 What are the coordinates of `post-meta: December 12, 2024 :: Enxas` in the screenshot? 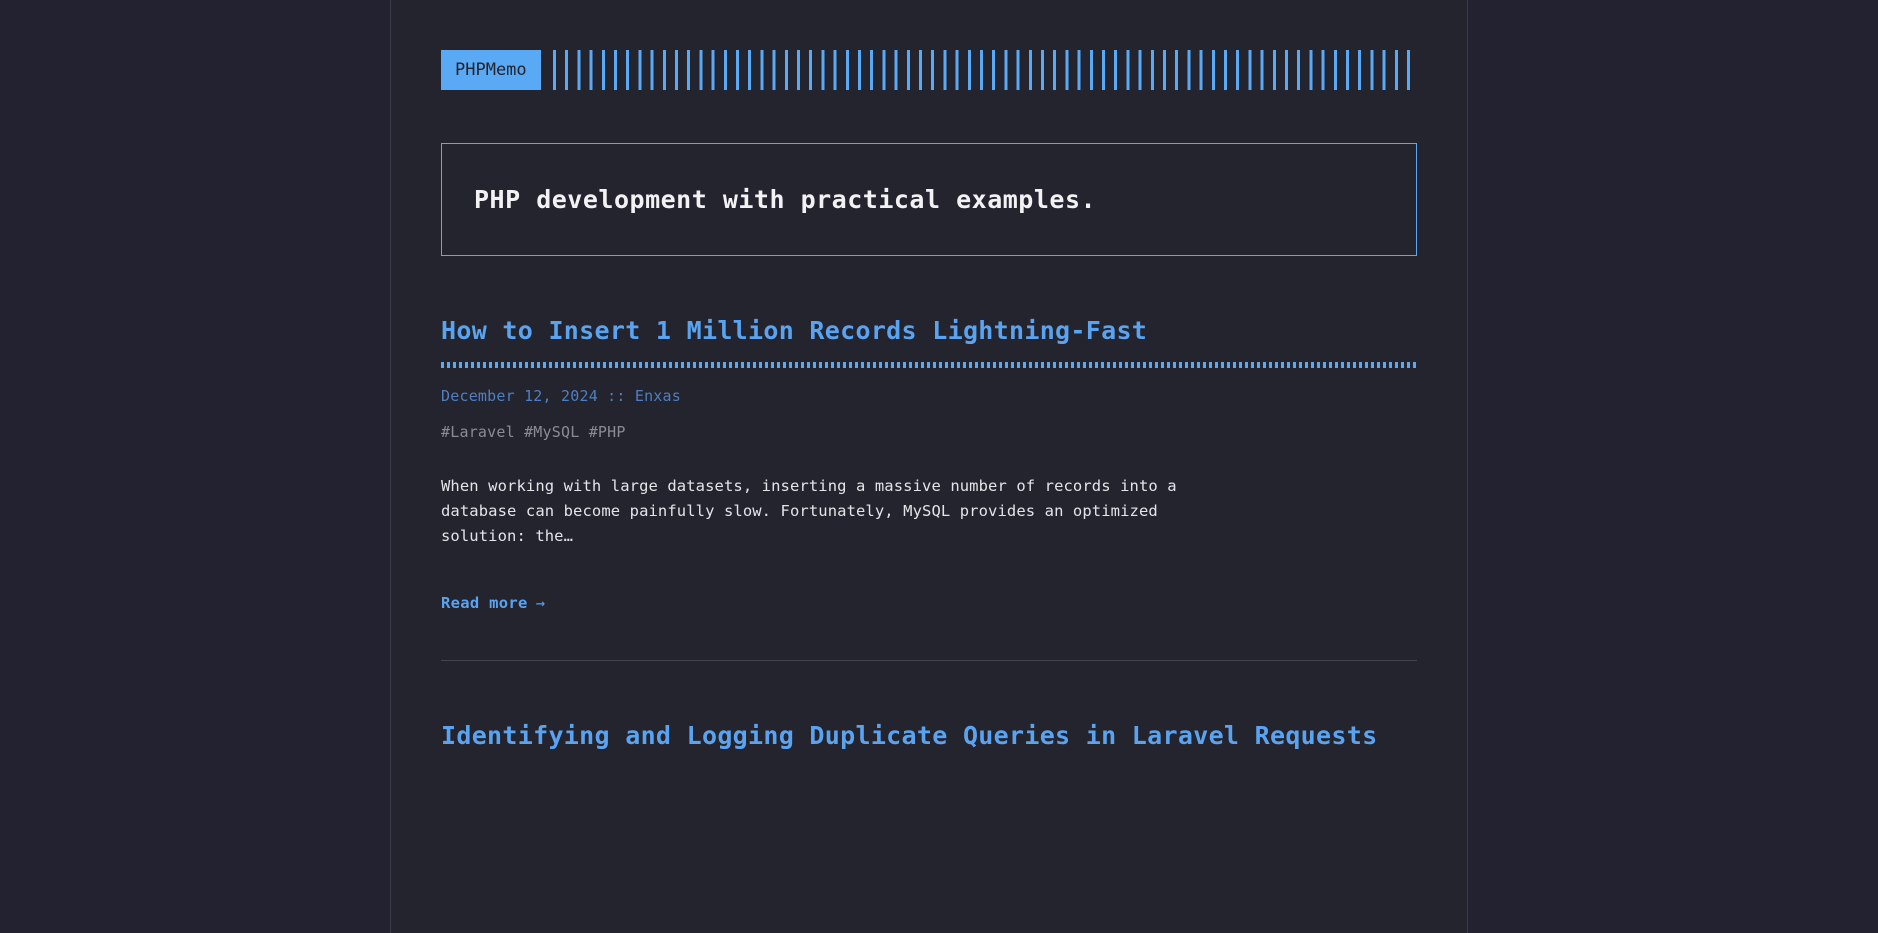 It's located at (561, 395).